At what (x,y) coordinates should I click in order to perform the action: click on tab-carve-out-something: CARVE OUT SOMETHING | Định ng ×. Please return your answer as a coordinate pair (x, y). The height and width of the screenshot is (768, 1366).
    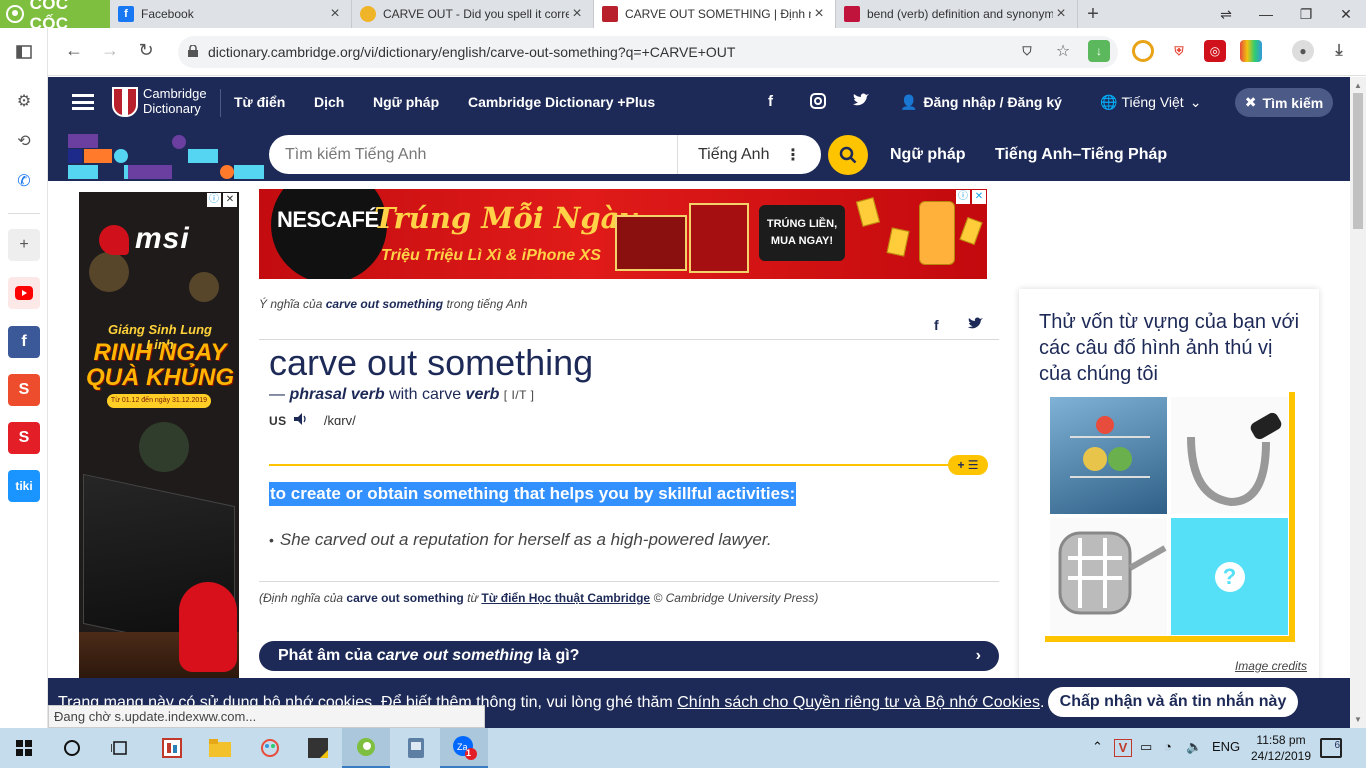
    Looking at the image, I should click on (715, 14).